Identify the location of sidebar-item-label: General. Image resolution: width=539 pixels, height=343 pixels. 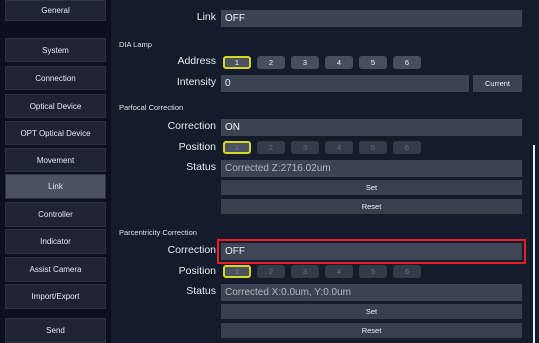
(55, 10).